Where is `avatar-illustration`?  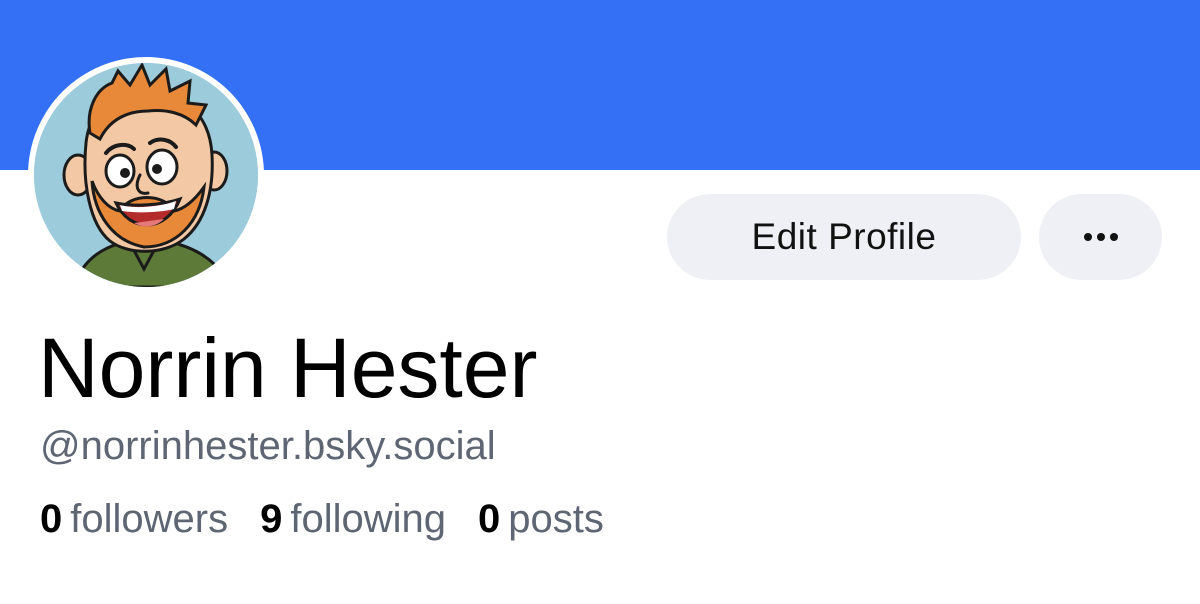
avatar-illustration is located at coordinates (146, 175).